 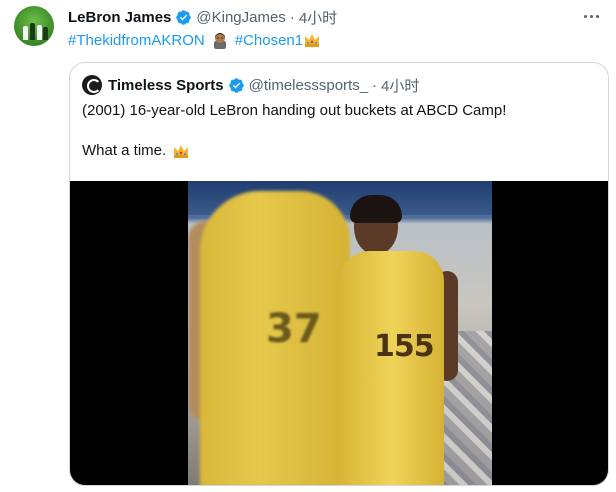 What do you see at coordinates (119, 17) in the screenshot?
I see `author-name: LeBron James` at bounding box center [119, 17].